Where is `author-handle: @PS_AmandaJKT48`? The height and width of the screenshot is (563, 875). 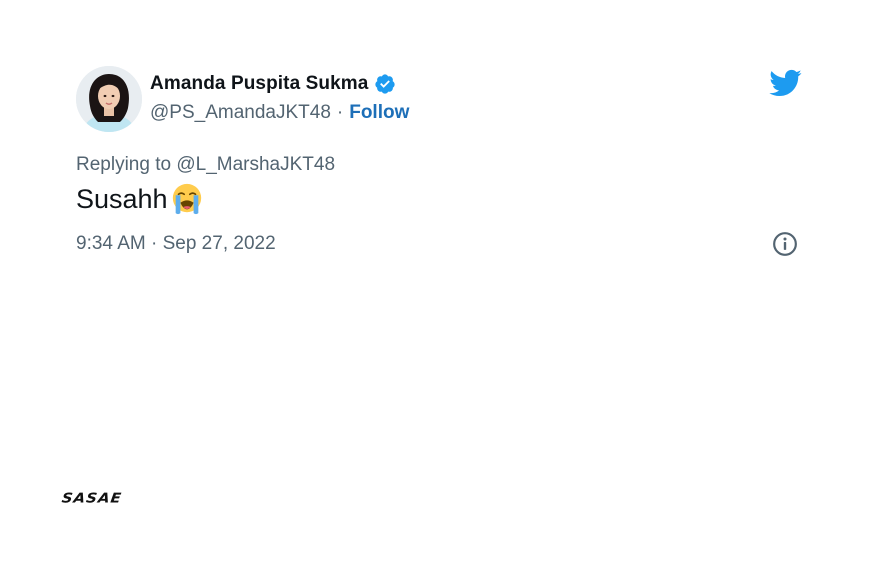
author-handle: @PS_AmandaJKT48 is located at coordinates (240, 113).